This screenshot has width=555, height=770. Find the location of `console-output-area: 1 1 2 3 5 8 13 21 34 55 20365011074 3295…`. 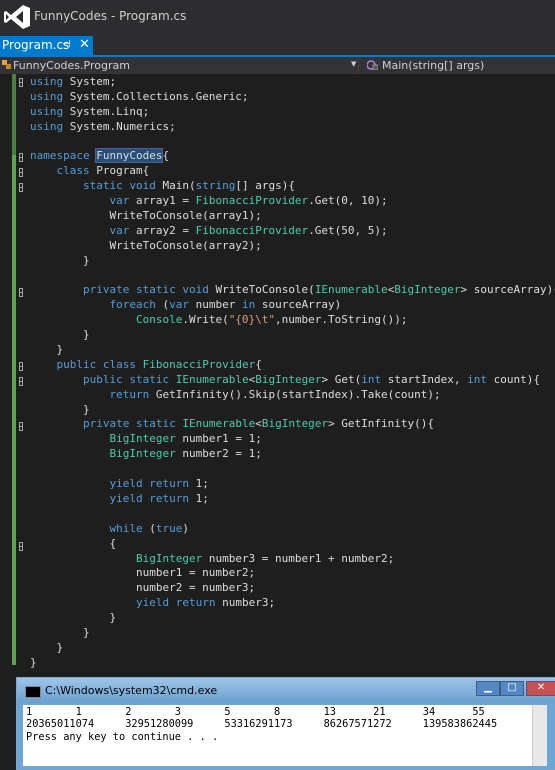

console-output-area: 1 1 2 3 5 8 13 21 34 55 20365011074 3295… is located at coordinates (285, 735).